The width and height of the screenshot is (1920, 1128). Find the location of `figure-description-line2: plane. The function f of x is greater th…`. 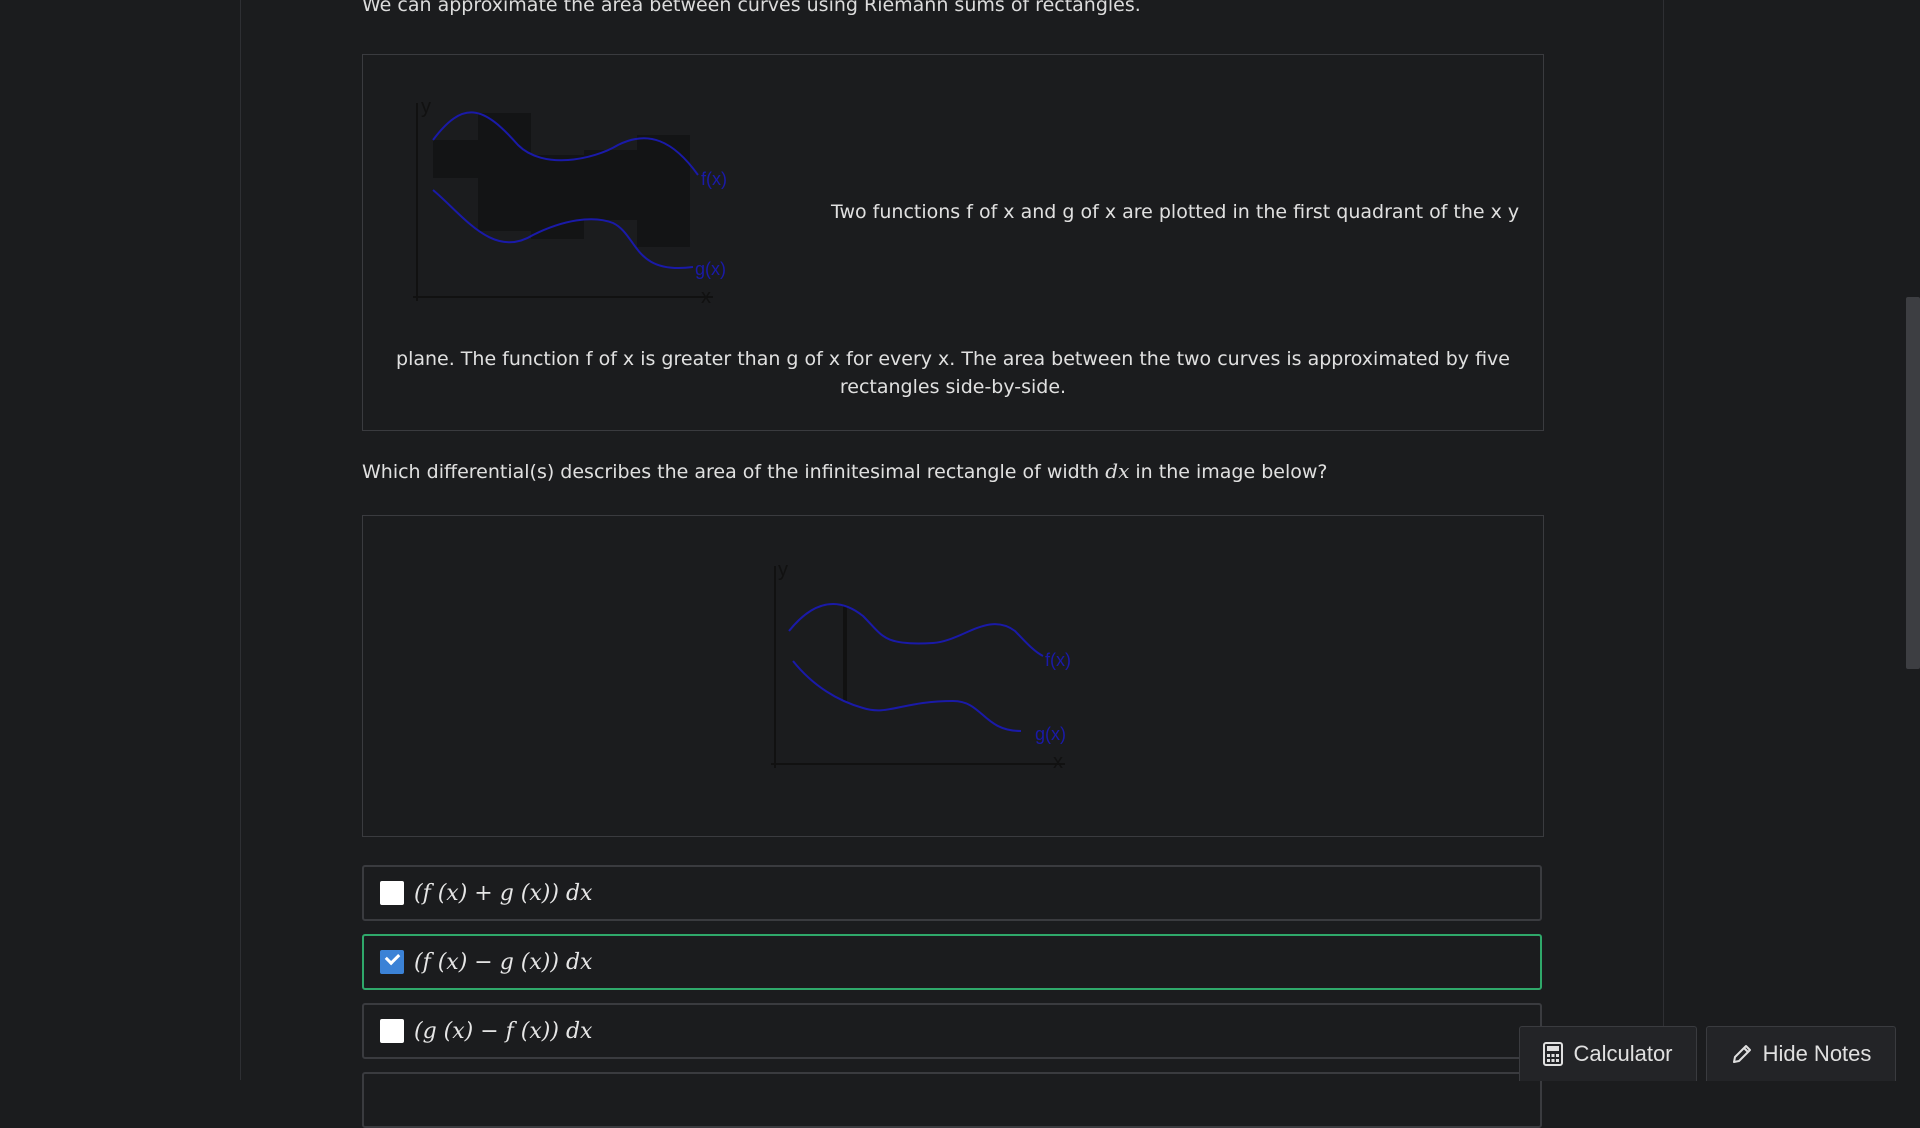

figure-description-line2: plane. The function f of x is greater th… is located at coordinates (953, 373).